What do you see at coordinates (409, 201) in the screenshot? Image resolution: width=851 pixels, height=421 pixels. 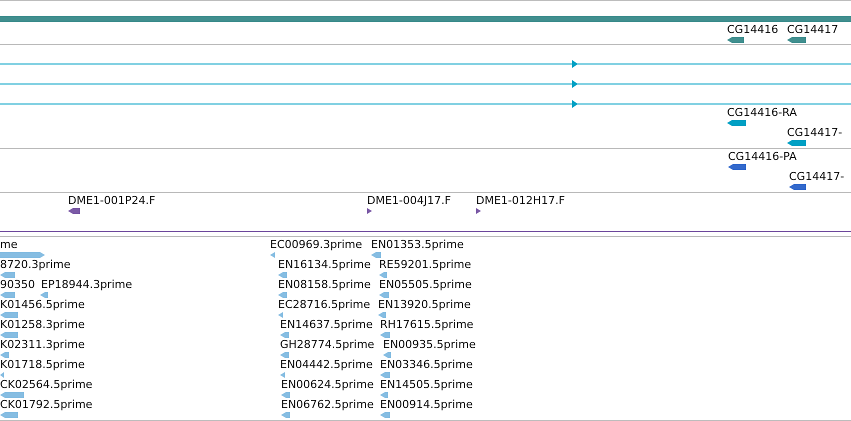 I see `feature-label: DME1-004J17.F` at bounding box center [409, 201].